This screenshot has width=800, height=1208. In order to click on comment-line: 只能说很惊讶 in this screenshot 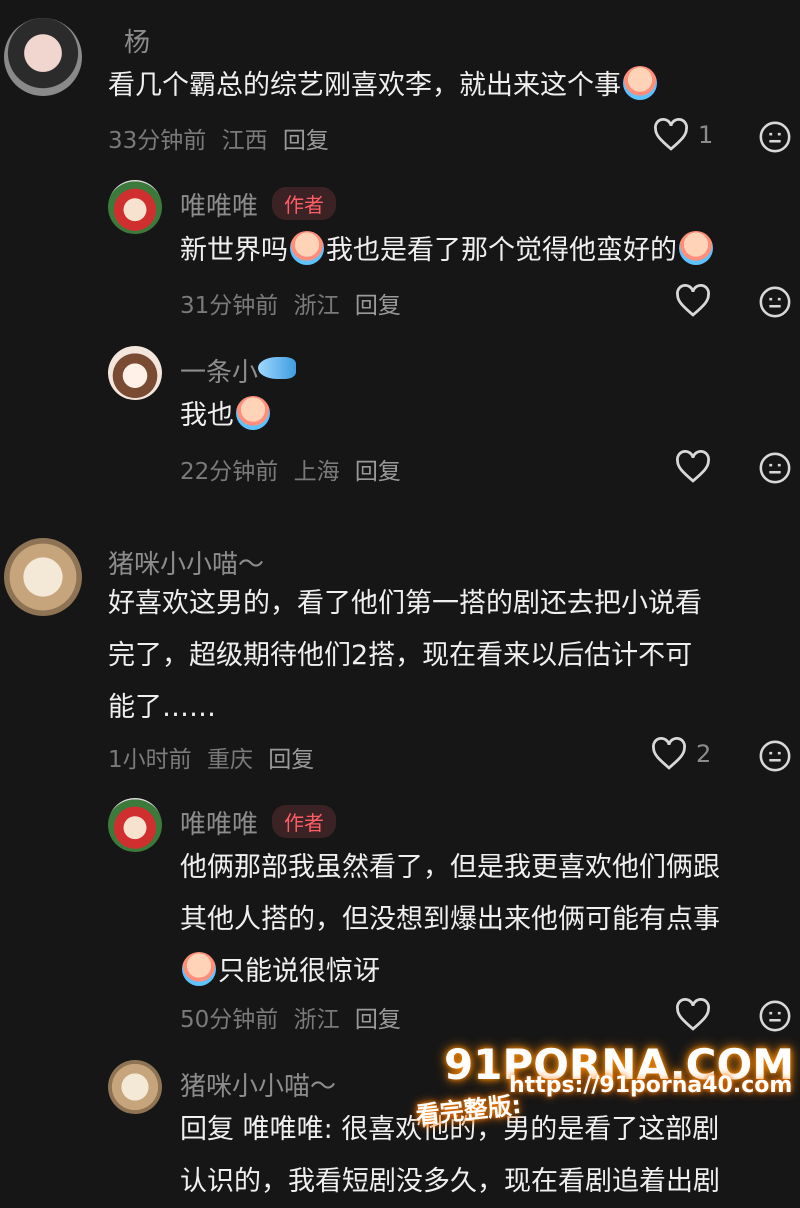, I will do `click(299, 971)`.